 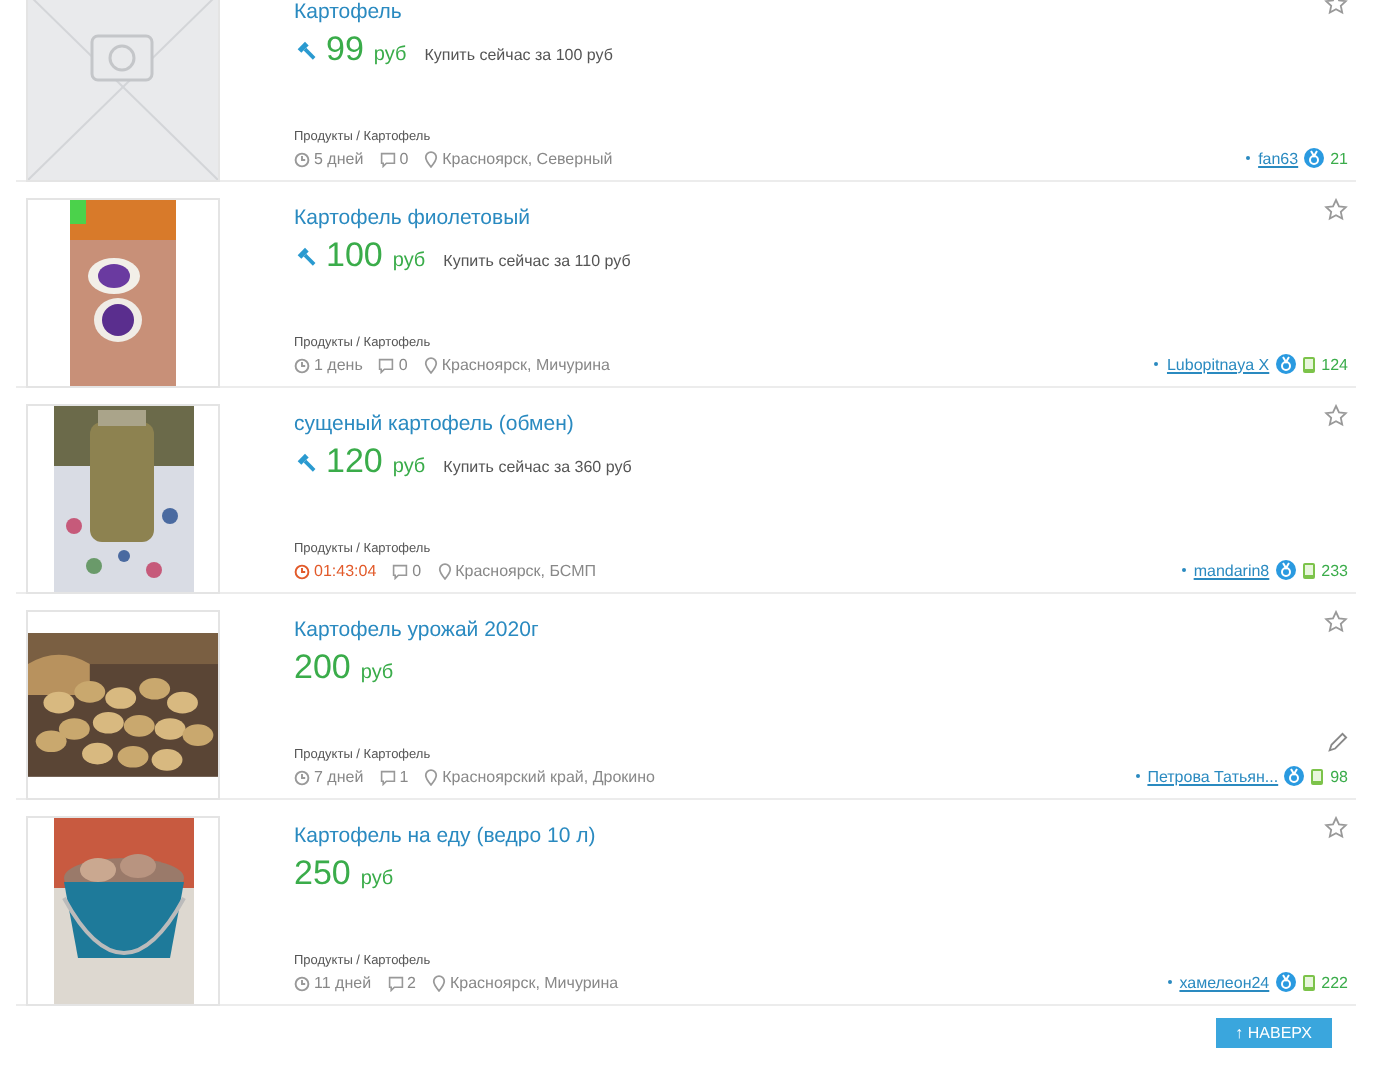 I want to click on seller-name: mandarin8, so click(x=1231, y=570).